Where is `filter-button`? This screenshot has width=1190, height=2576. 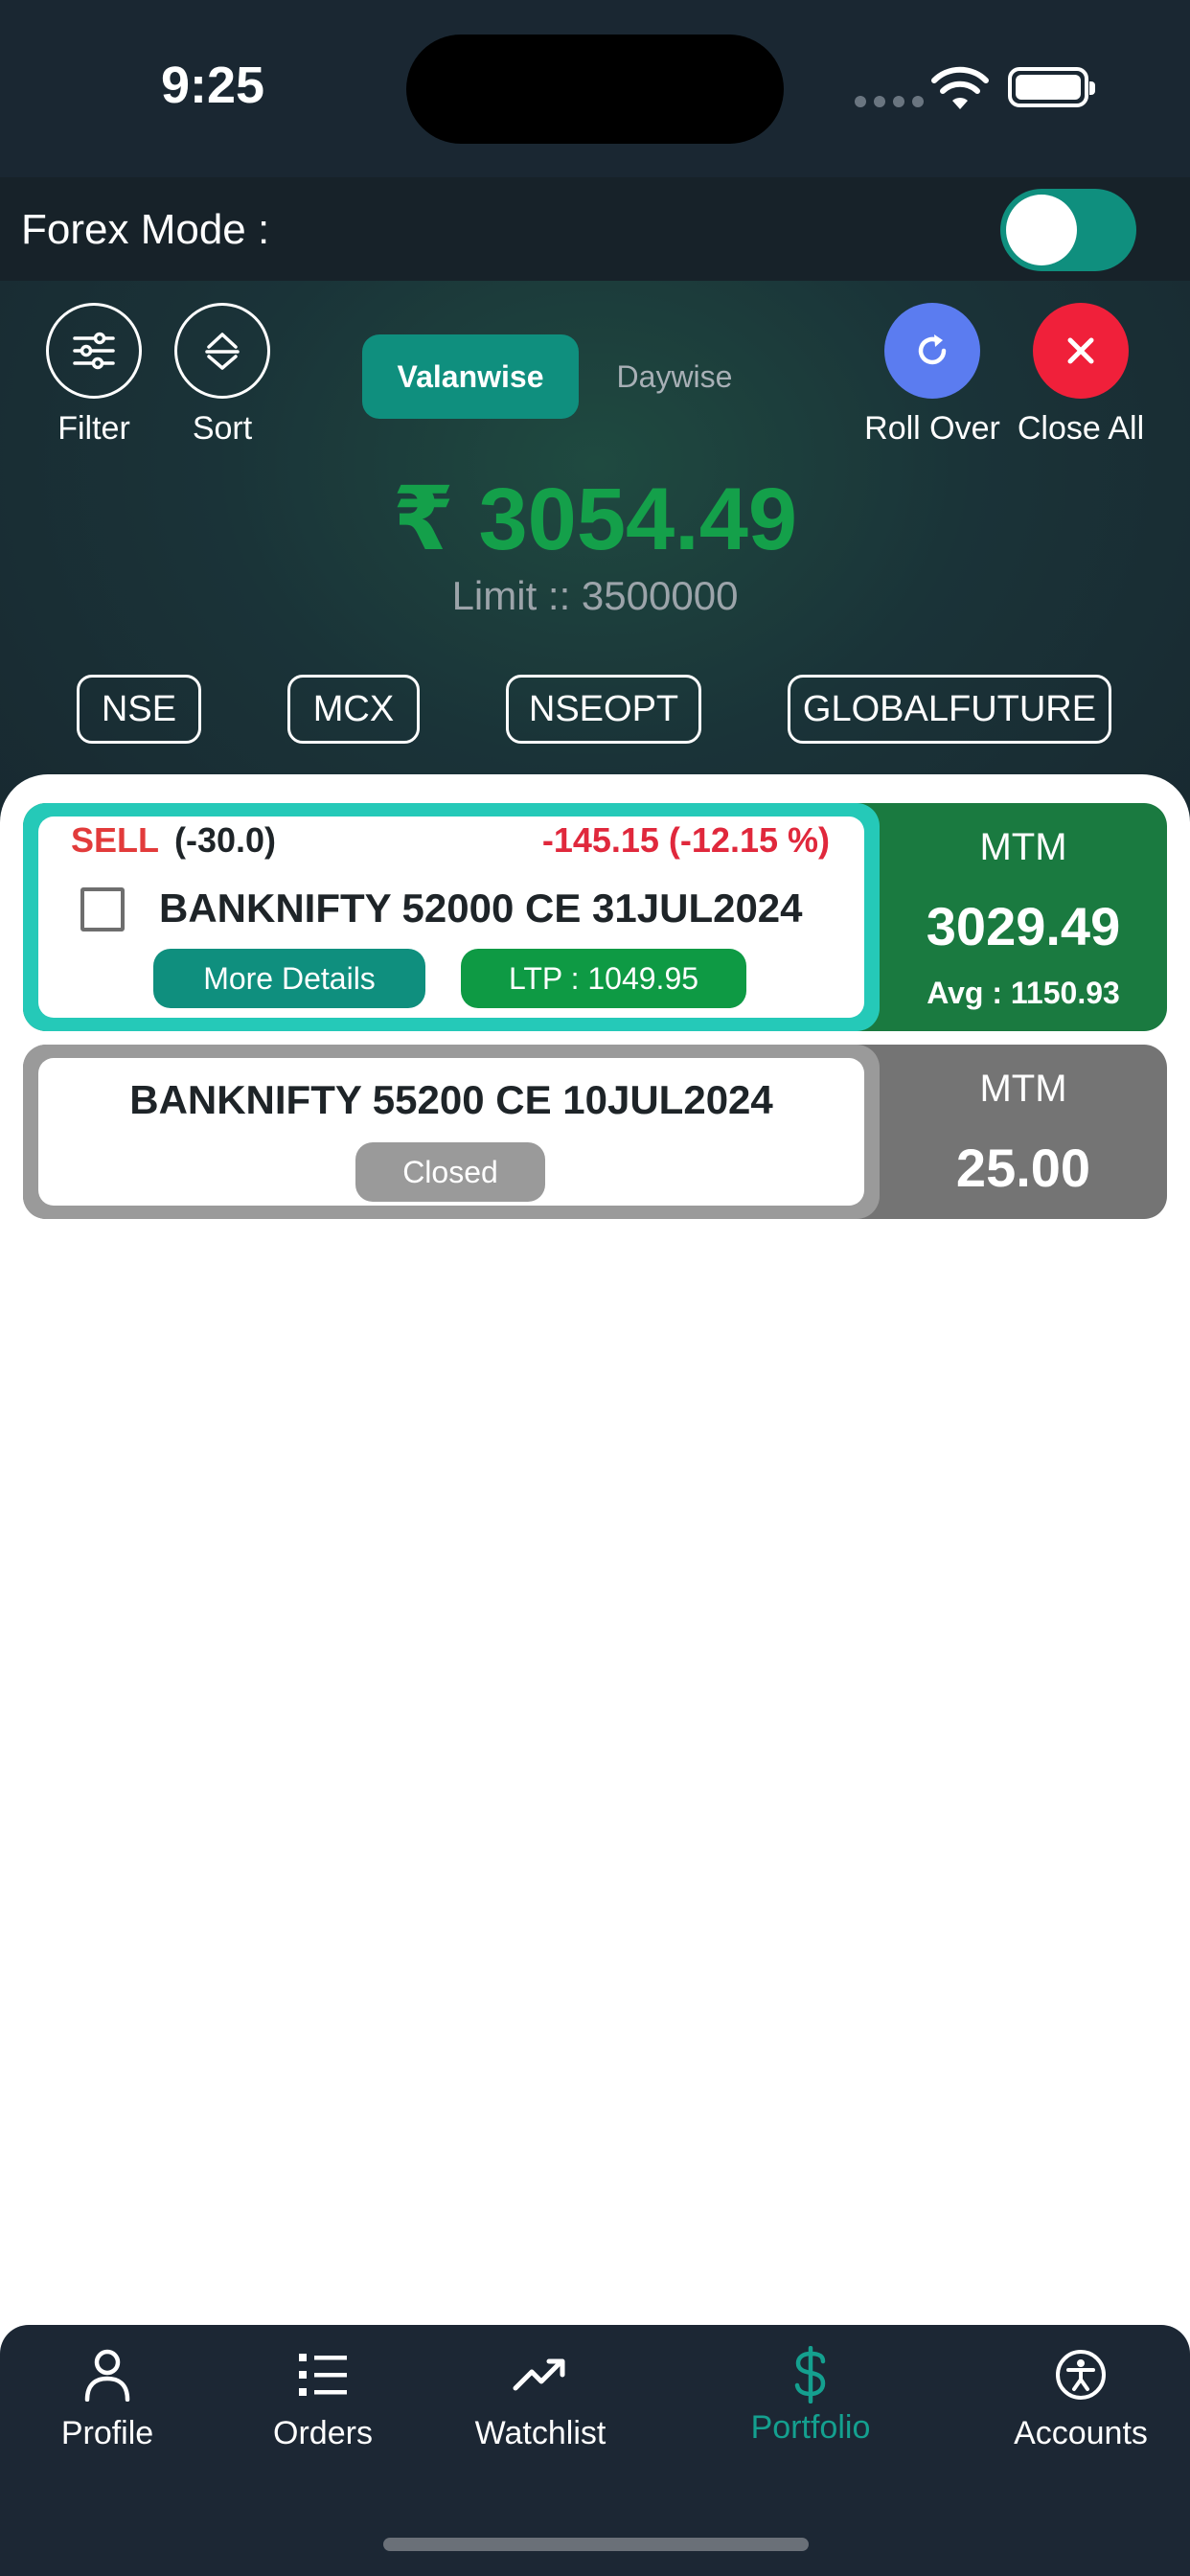 filter-button is located at coordinates (94, 351).